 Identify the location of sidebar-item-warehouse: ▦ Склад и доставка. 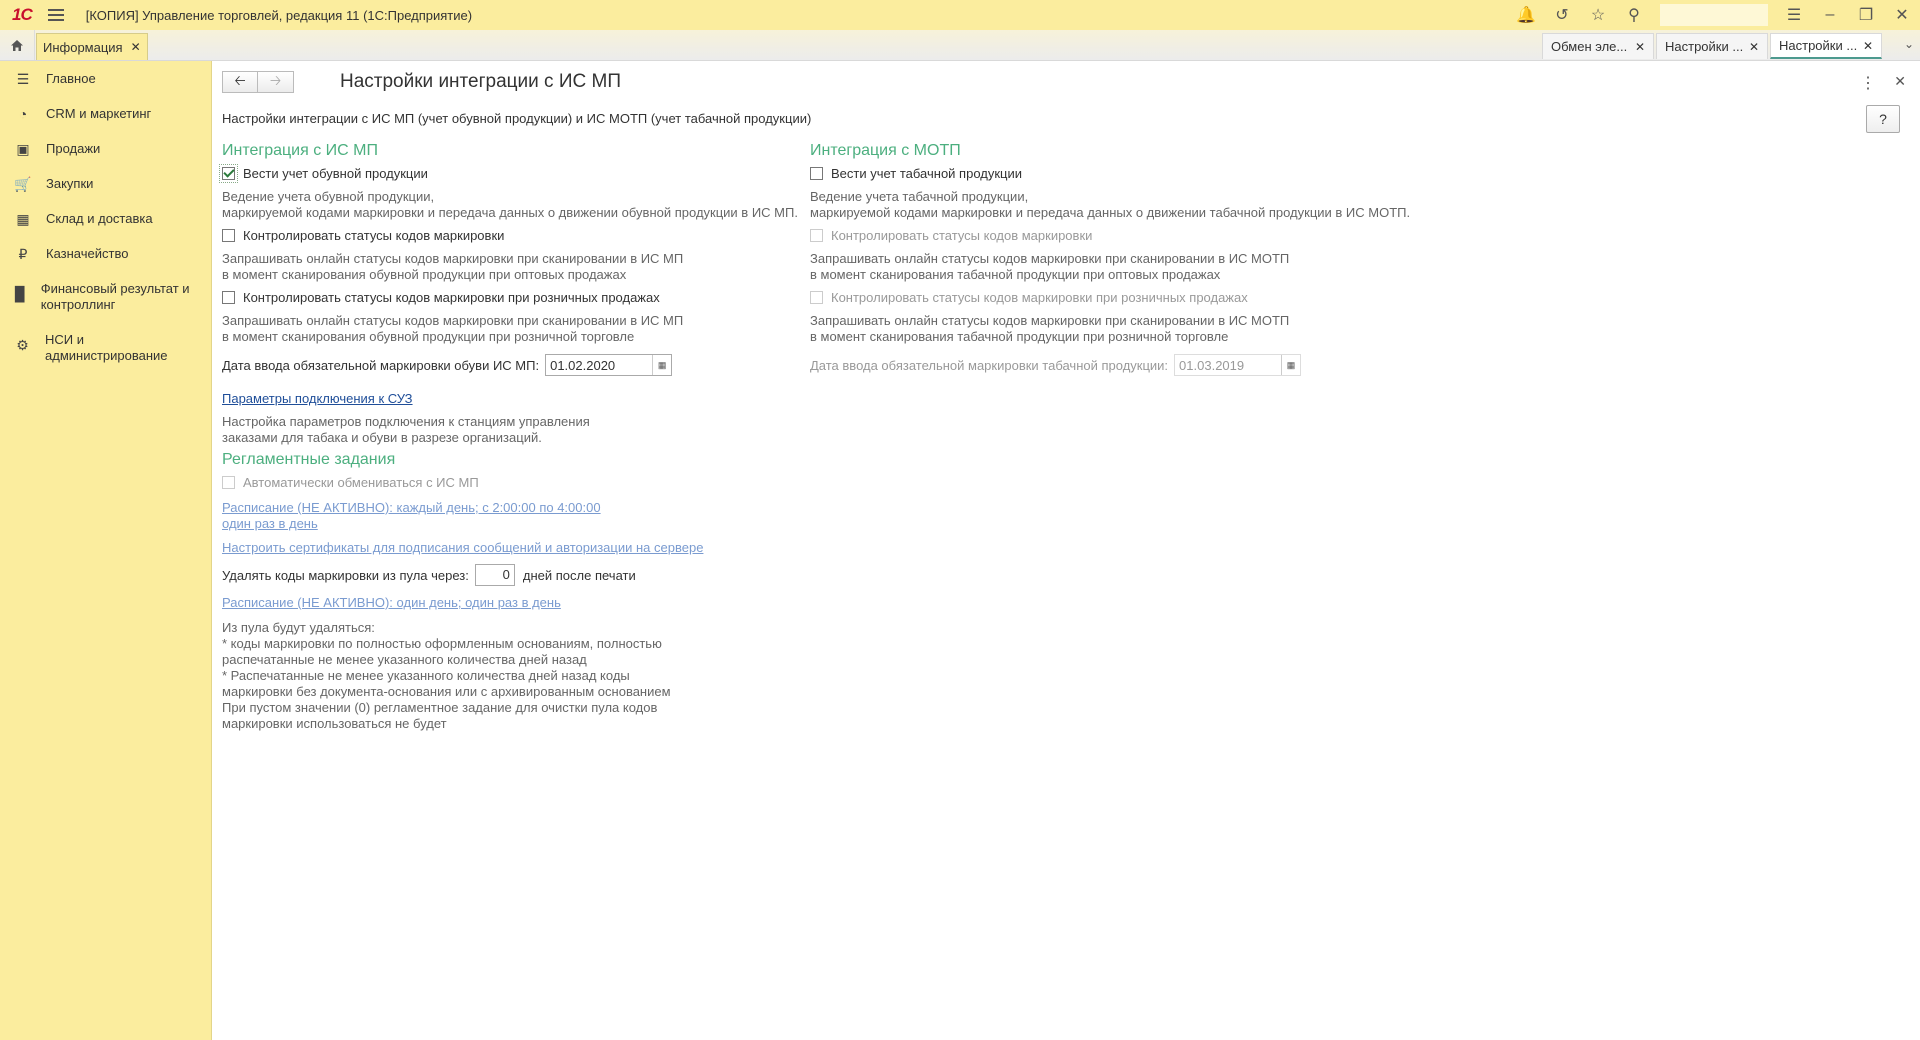
(105, 218).